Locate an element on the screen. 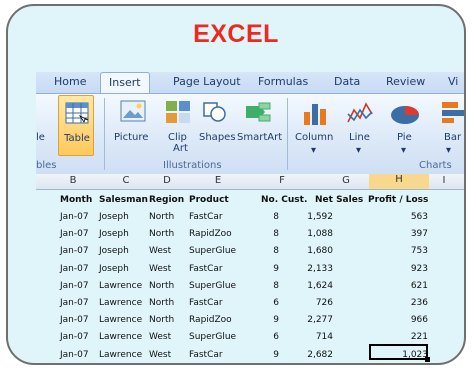 Image resolution: width=472 pixels, height=369 pixels. header-region: Region is located at coordinates (166, 200).